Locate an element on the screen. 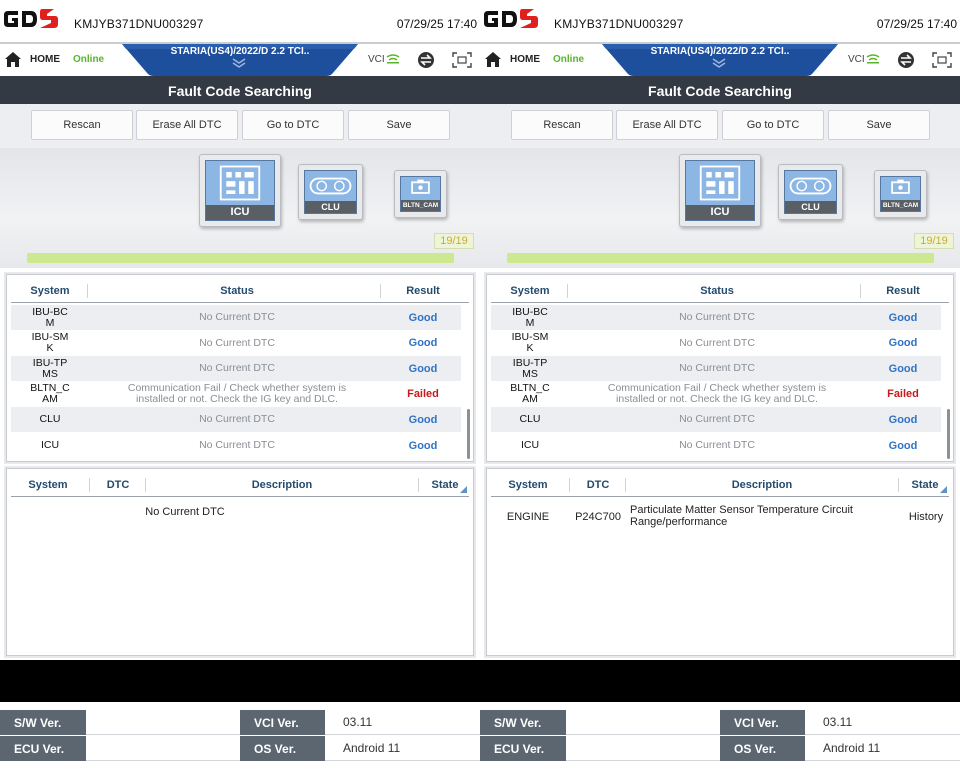 This screenshot has width=960, height=769. progress-bar is located at coordinates (240, 258).